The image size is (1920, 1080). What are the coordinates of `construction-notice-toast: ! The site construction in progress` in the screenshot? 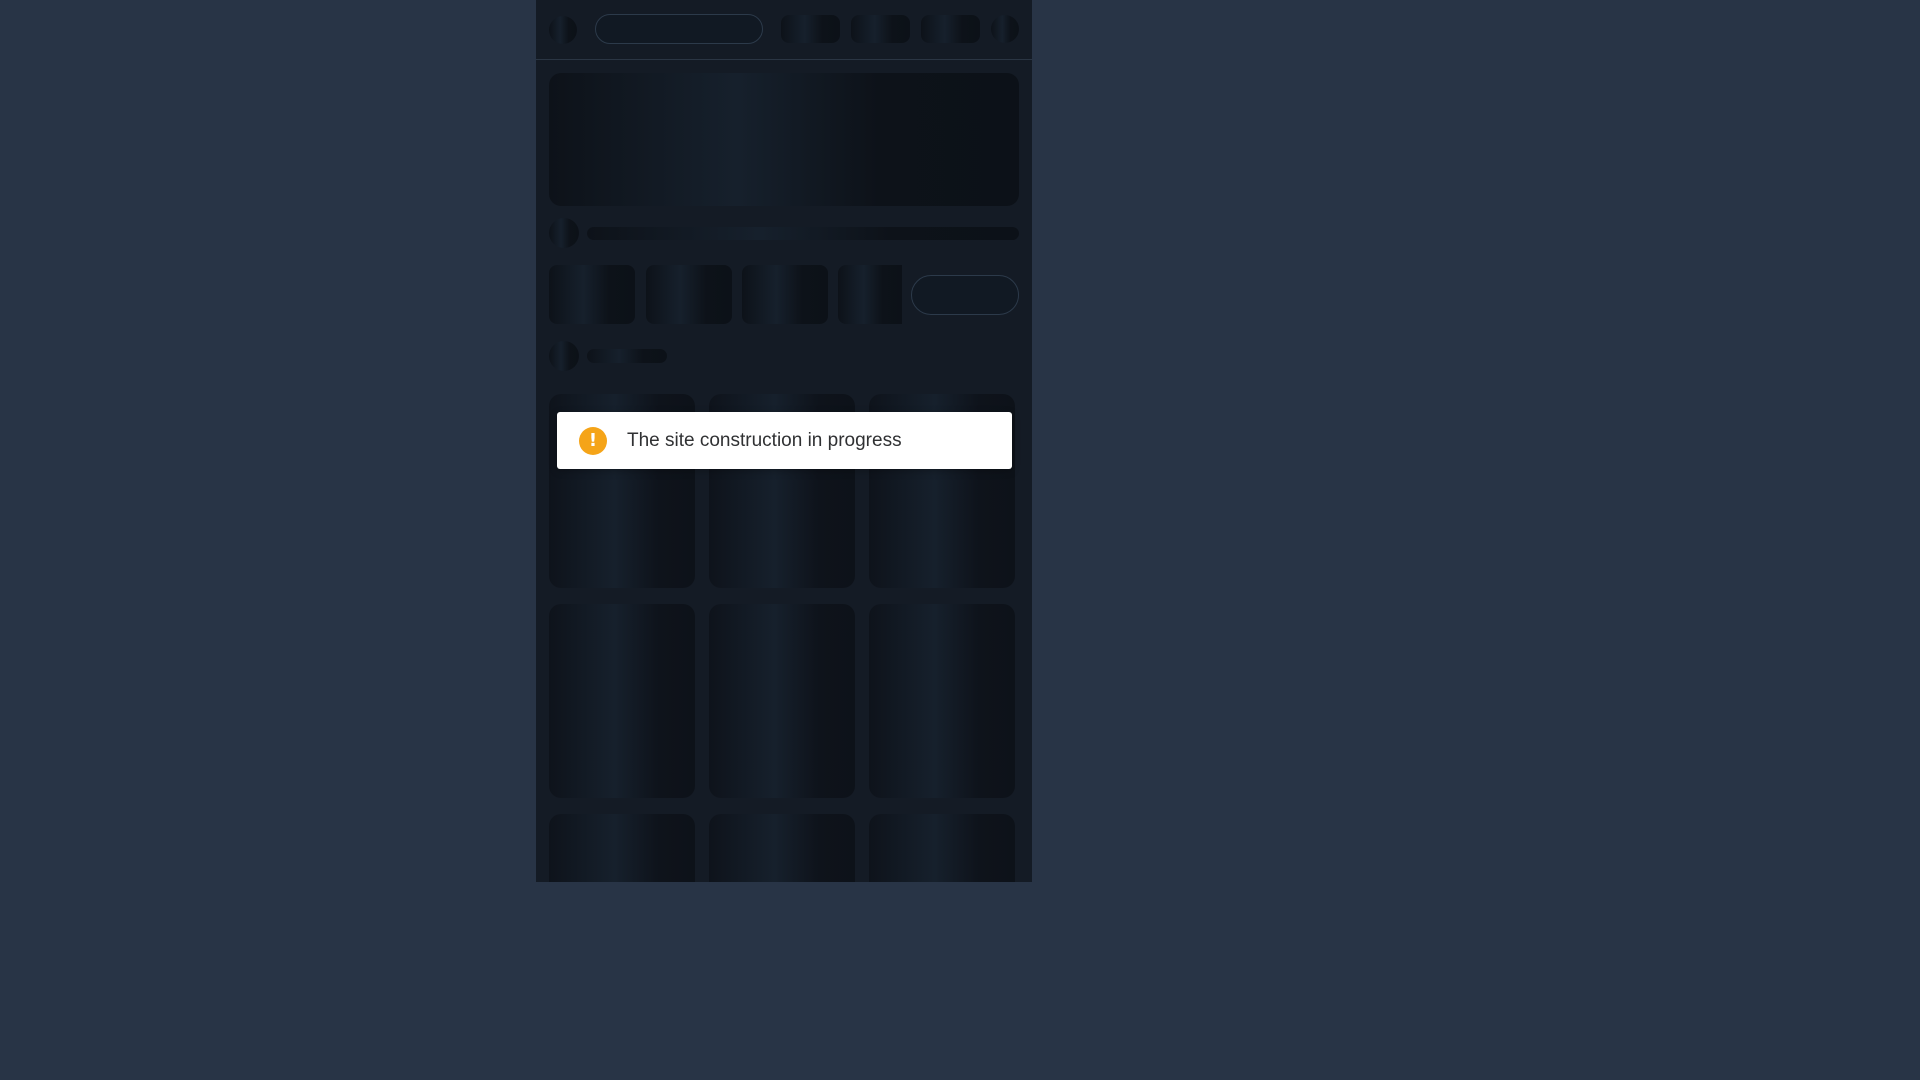 It's located at (784, 440).